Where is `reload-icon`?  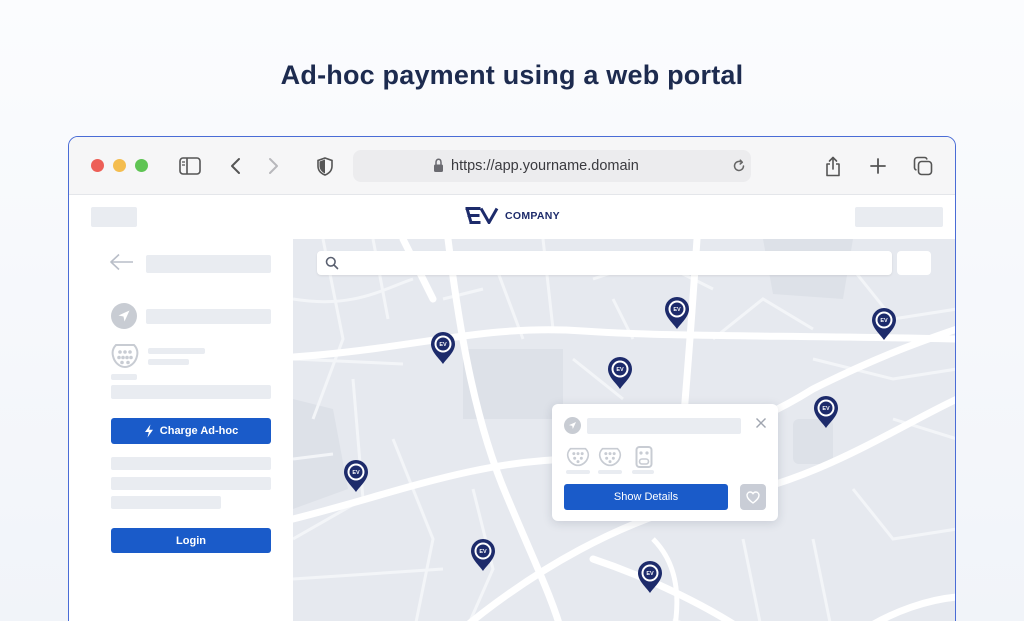 reload-icon is located at coordinates (739, 168).